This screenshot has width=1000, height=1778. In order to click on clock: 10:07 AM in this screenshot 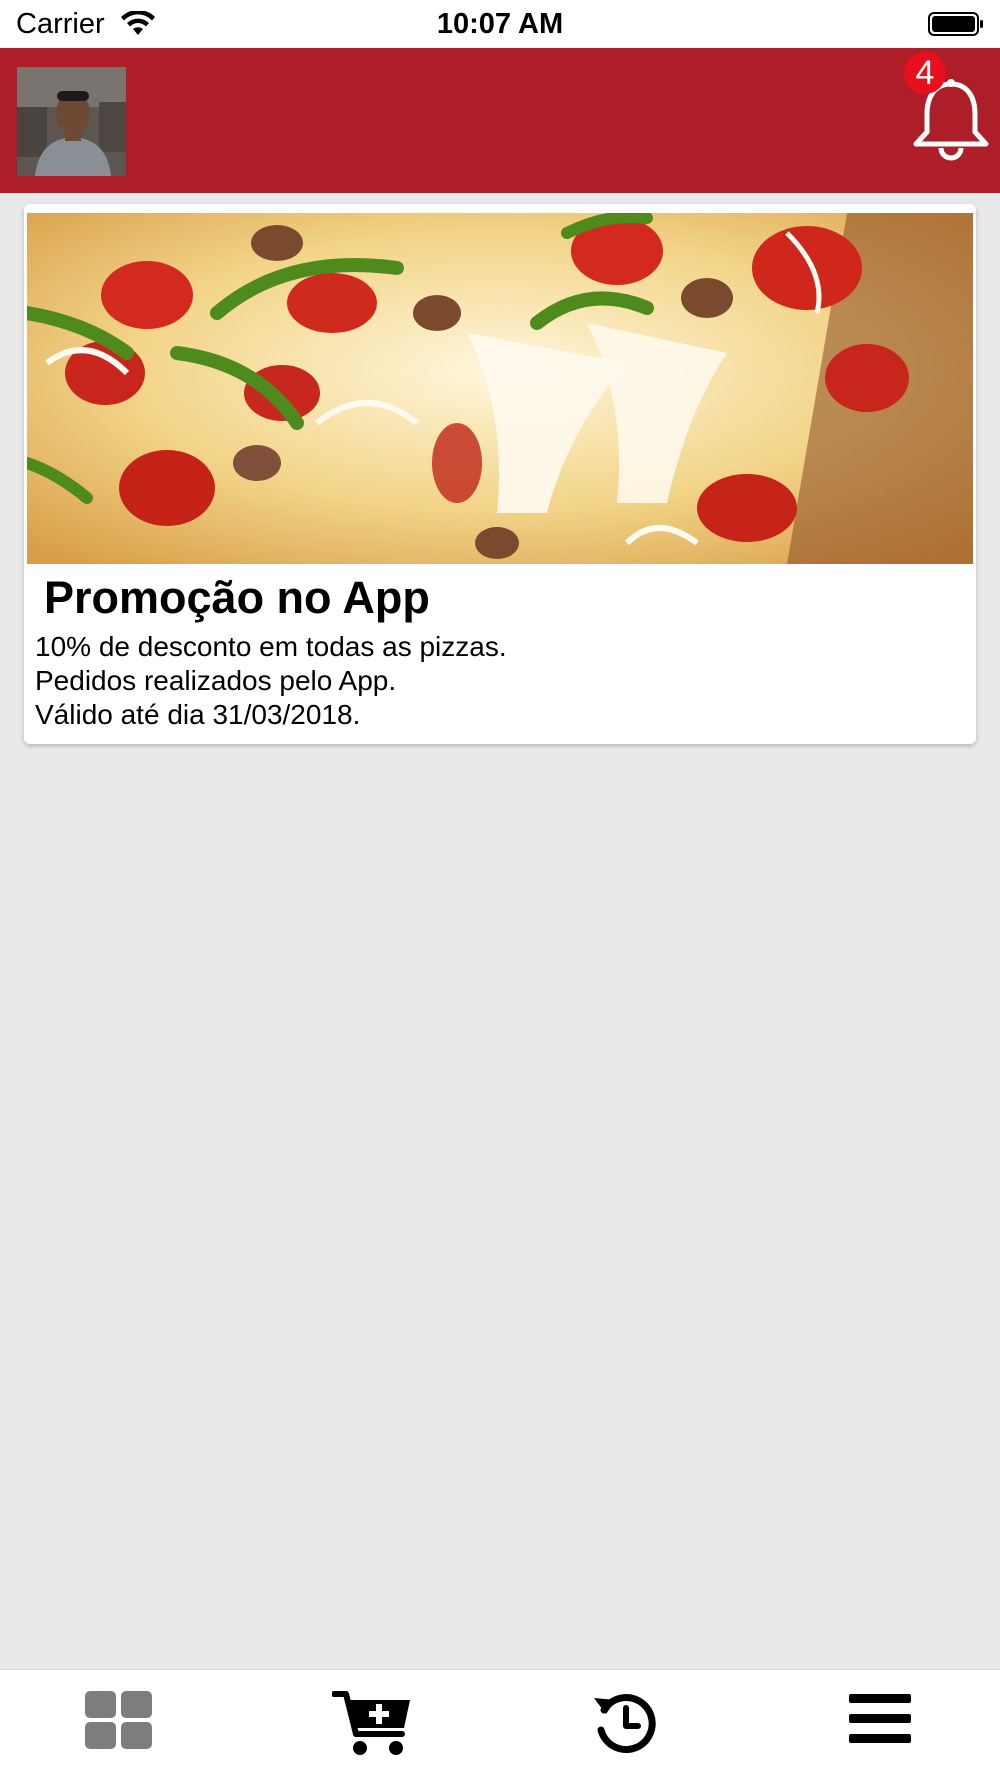, I will do `click(500, 24)`.